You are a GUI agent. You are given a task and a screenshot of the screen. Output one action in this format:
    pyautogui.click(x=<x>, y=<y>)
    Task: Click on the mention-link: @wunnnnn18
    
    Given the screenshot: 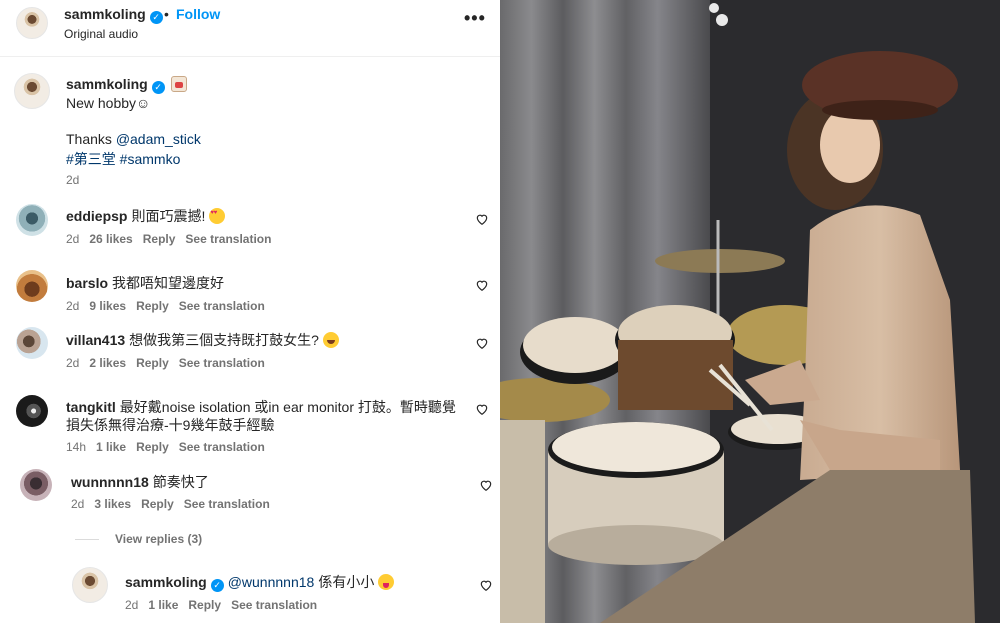 What is the action you would take?
    pyautogui.click(x=271, y=582)
    